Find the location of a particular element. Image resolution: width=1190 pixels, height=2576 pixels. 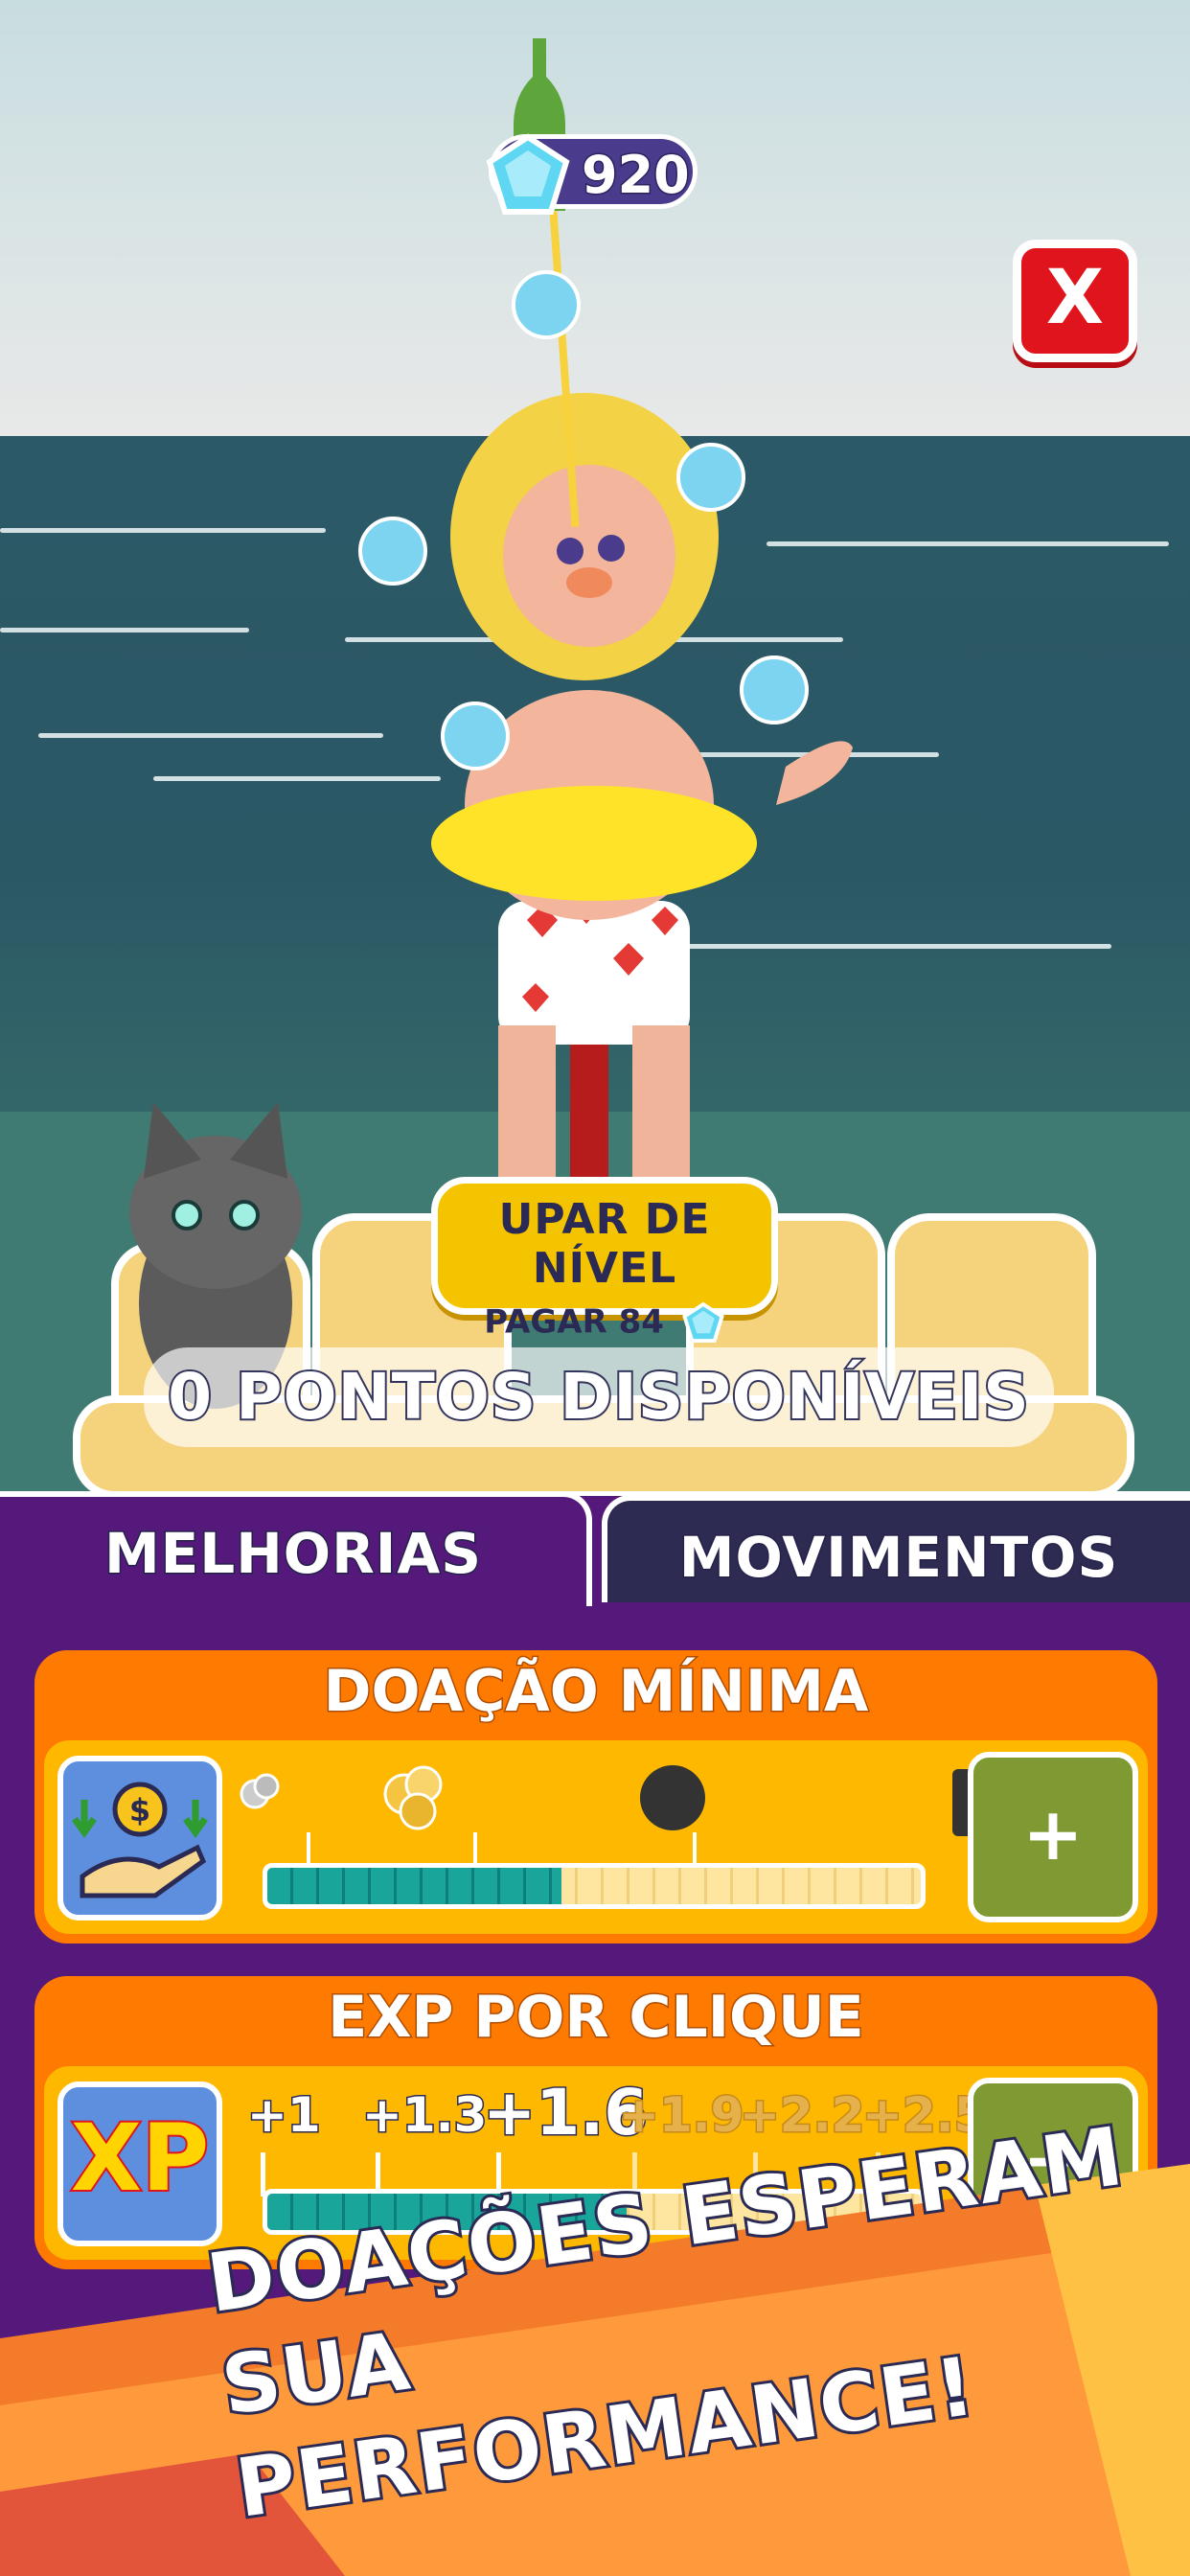

xp-icon-text: XP is located at coordinates (140, 2158).